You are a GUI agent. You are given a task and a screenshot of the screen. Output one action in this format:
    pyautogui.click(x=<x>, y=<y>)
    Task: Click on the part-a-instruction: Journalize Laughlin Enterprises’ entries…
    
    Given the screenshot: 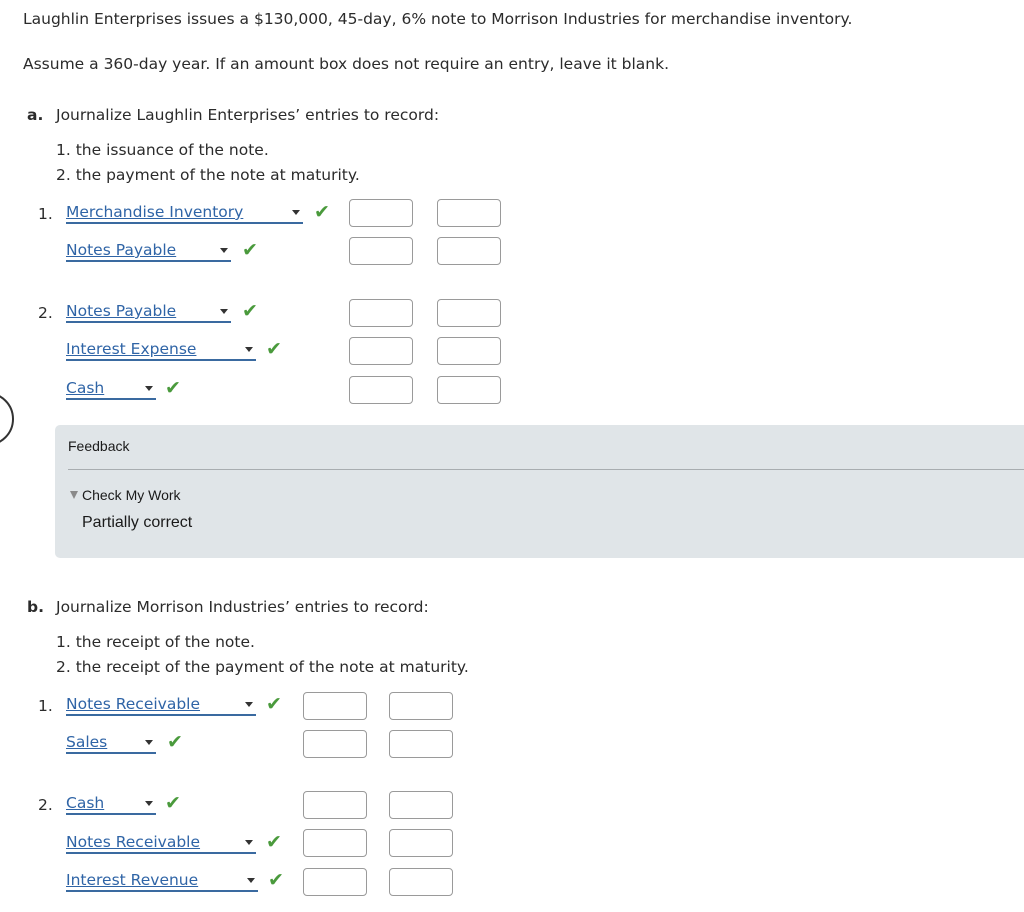 What is the action you would take?
    pyautogui.click(x=248, y=115)
    